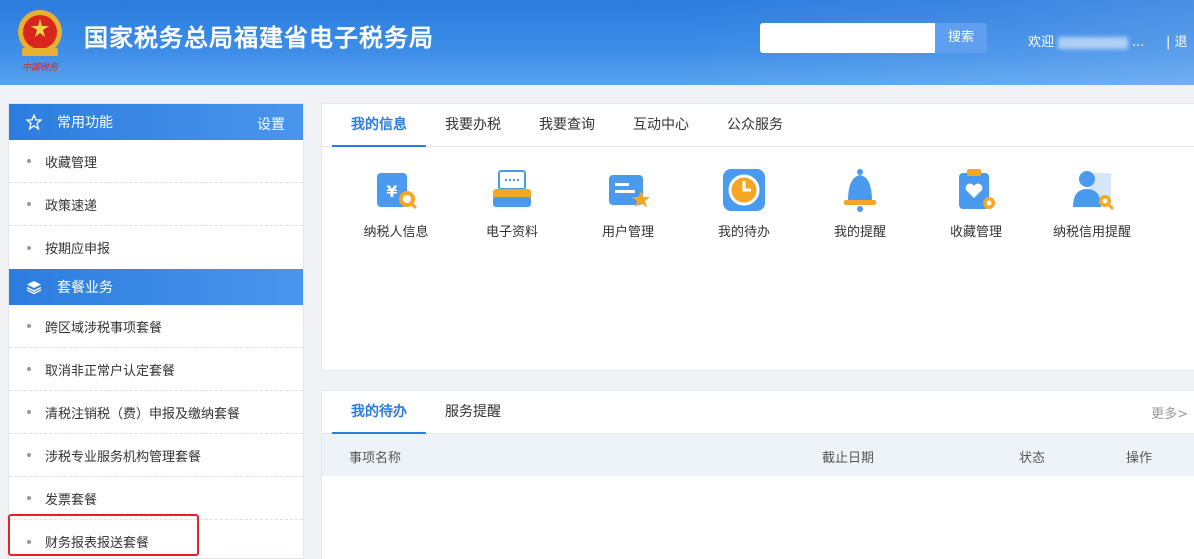  What do you see at coordinates (271, 124) in the screenshot?
I see `settings-link: 设置` at bounding box center [271, 124].